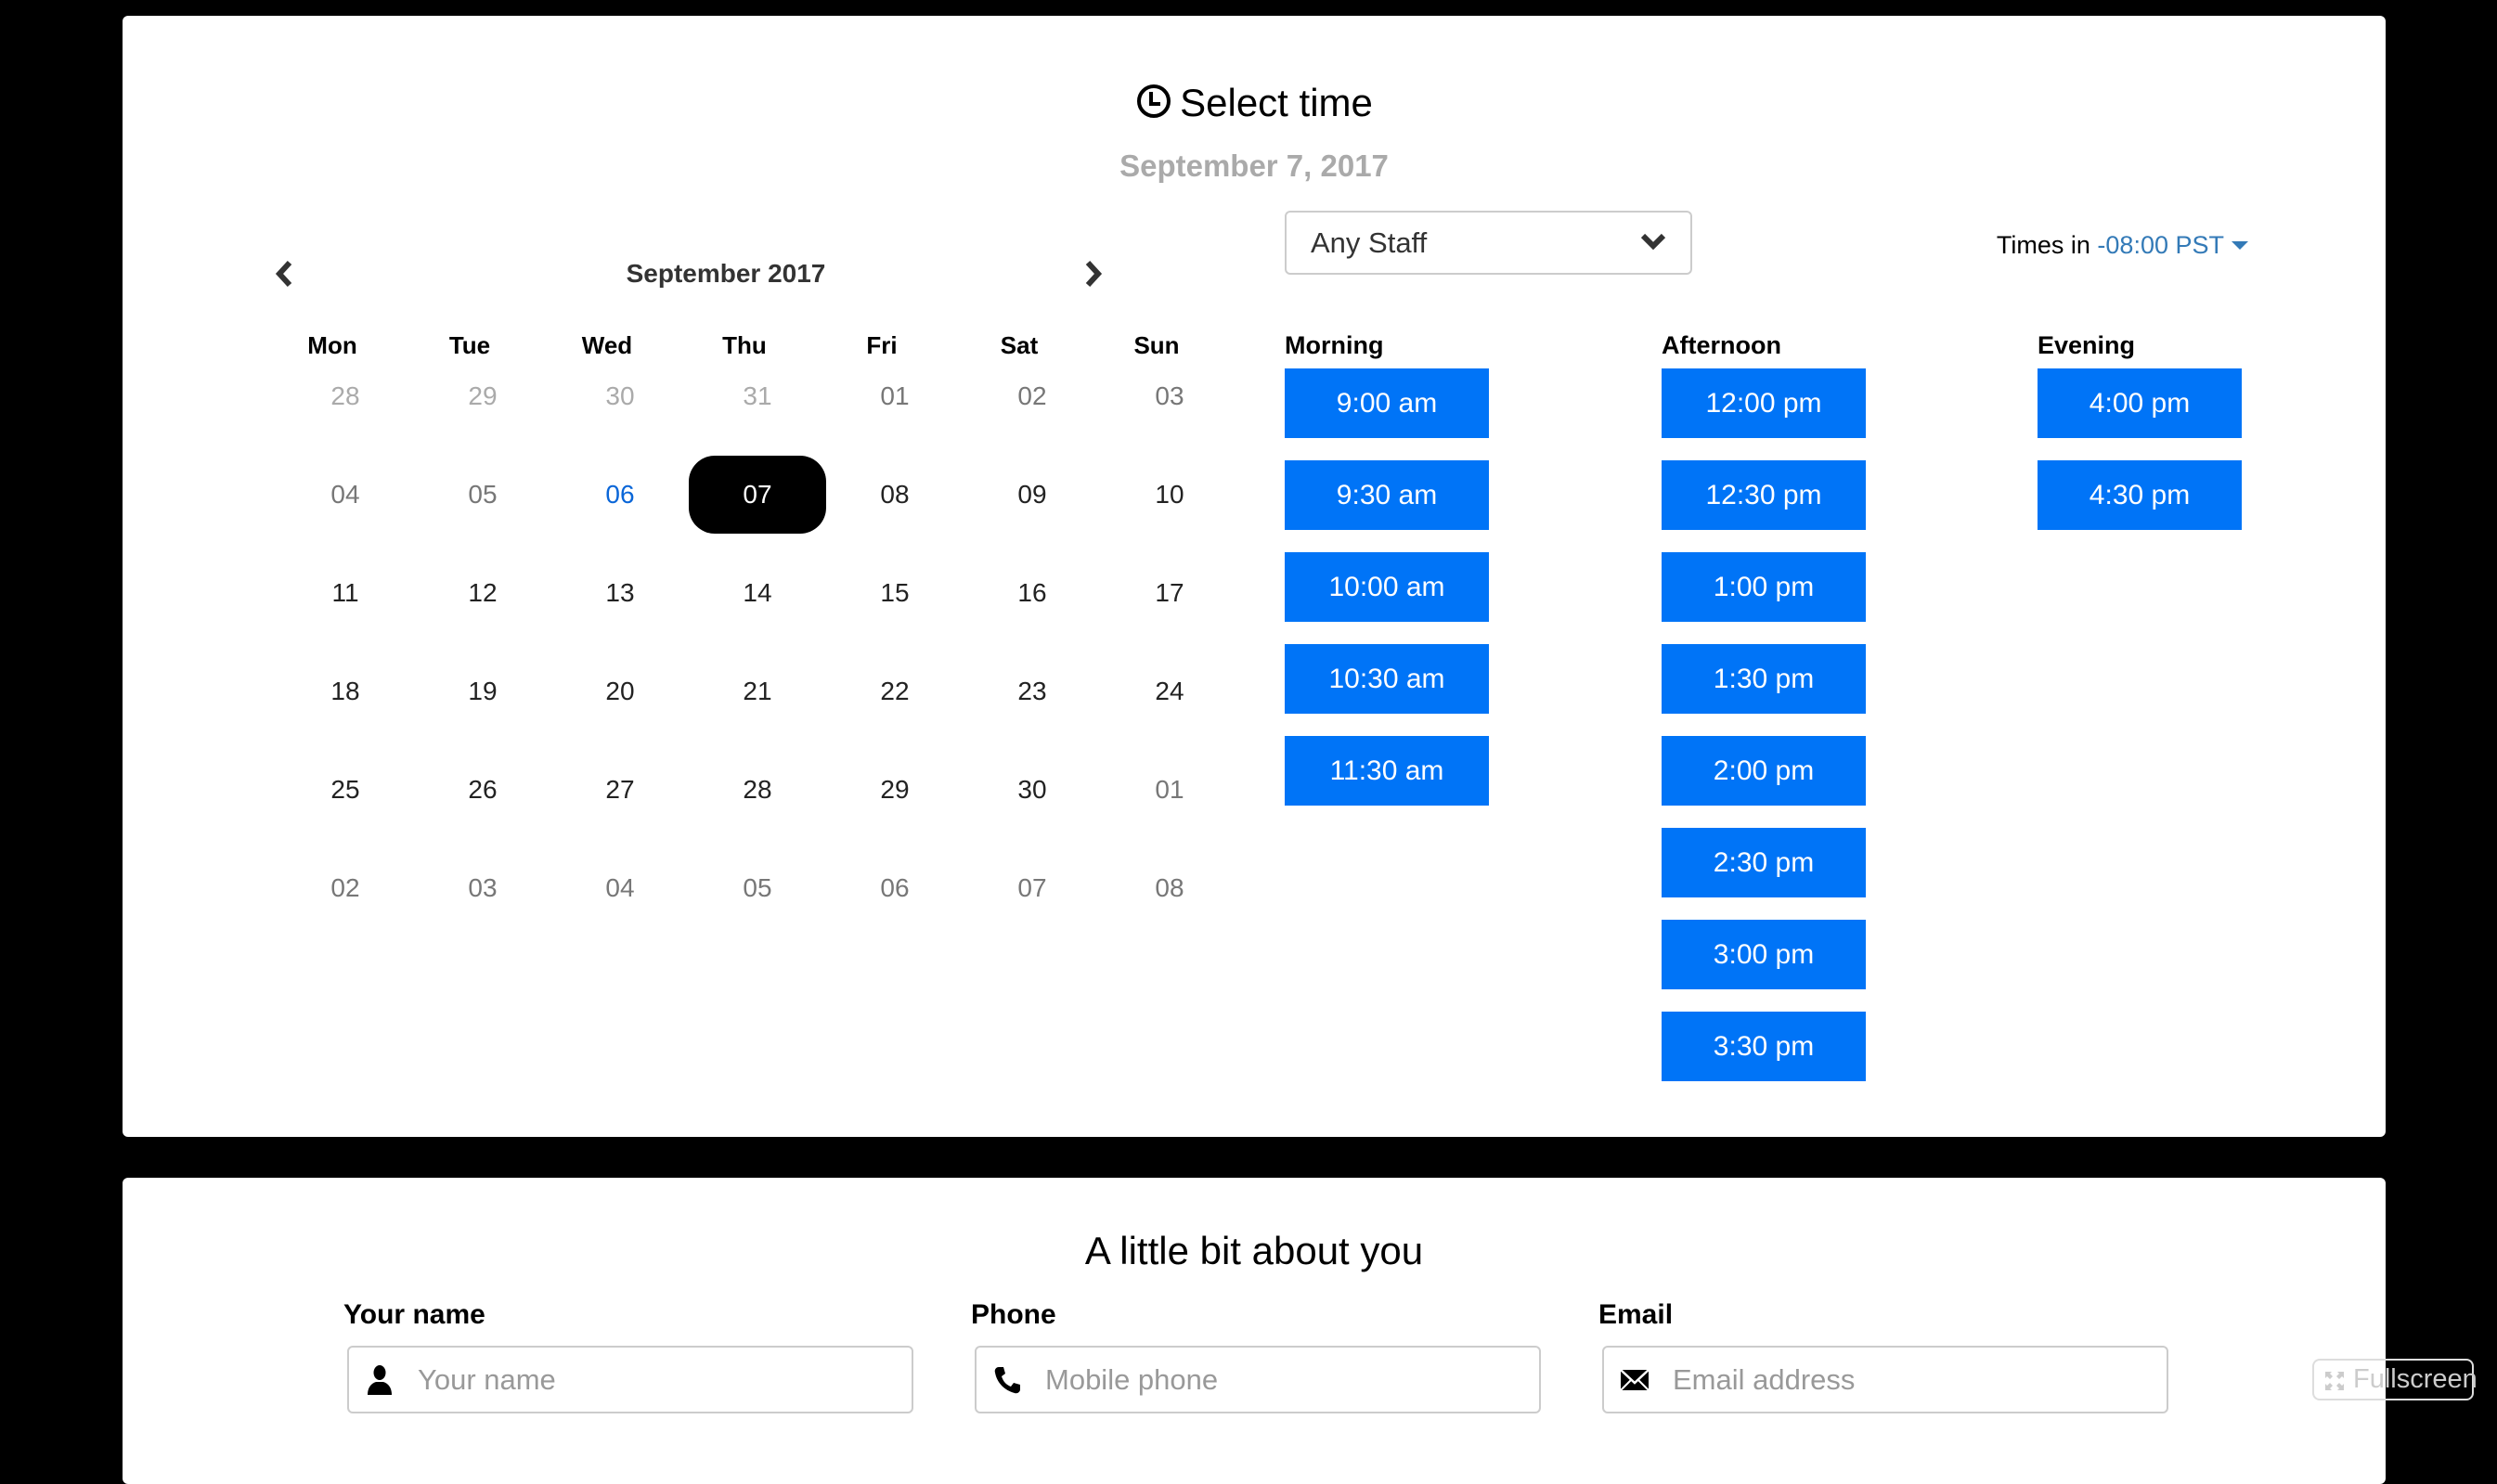 This screenshot has height=1484, width=2497. Describe the element at coordinates (1721, 345) in the screenshot. I see `time-column-heading-afternoon: Afternoon` at that location.